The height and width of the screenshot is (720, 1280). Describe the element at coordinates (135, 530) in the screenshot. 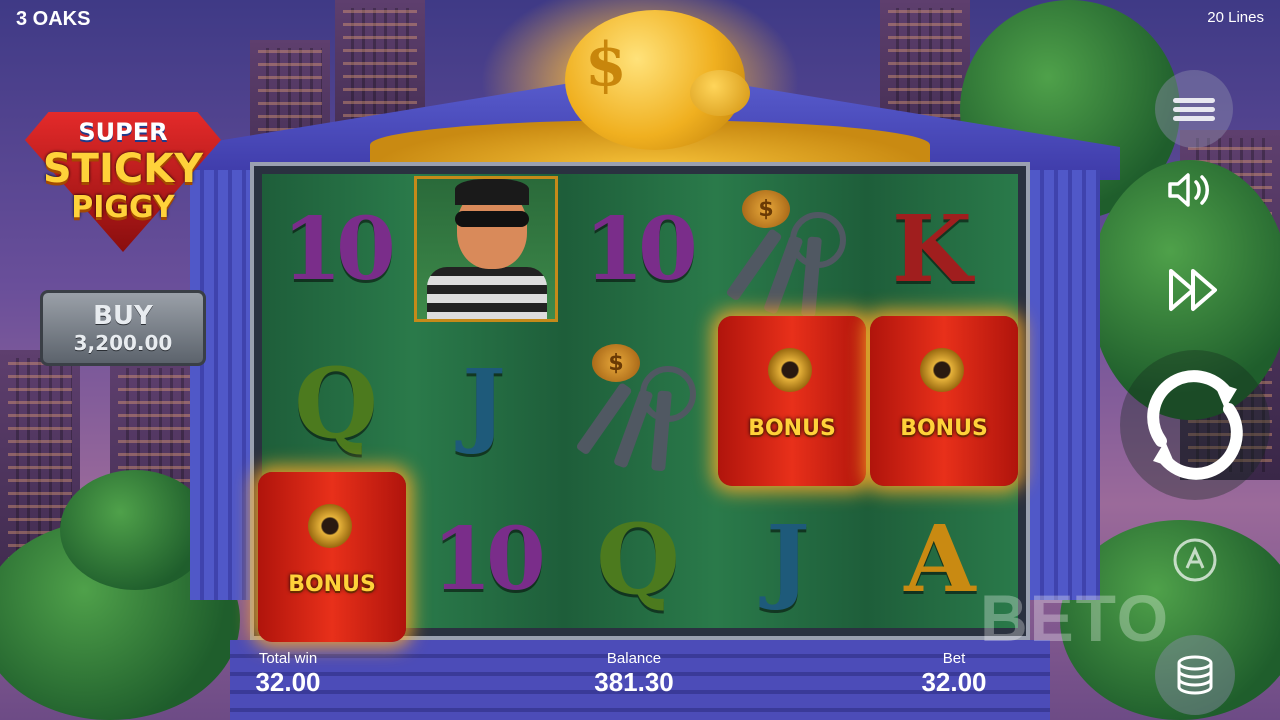

I see `tree` at that location.